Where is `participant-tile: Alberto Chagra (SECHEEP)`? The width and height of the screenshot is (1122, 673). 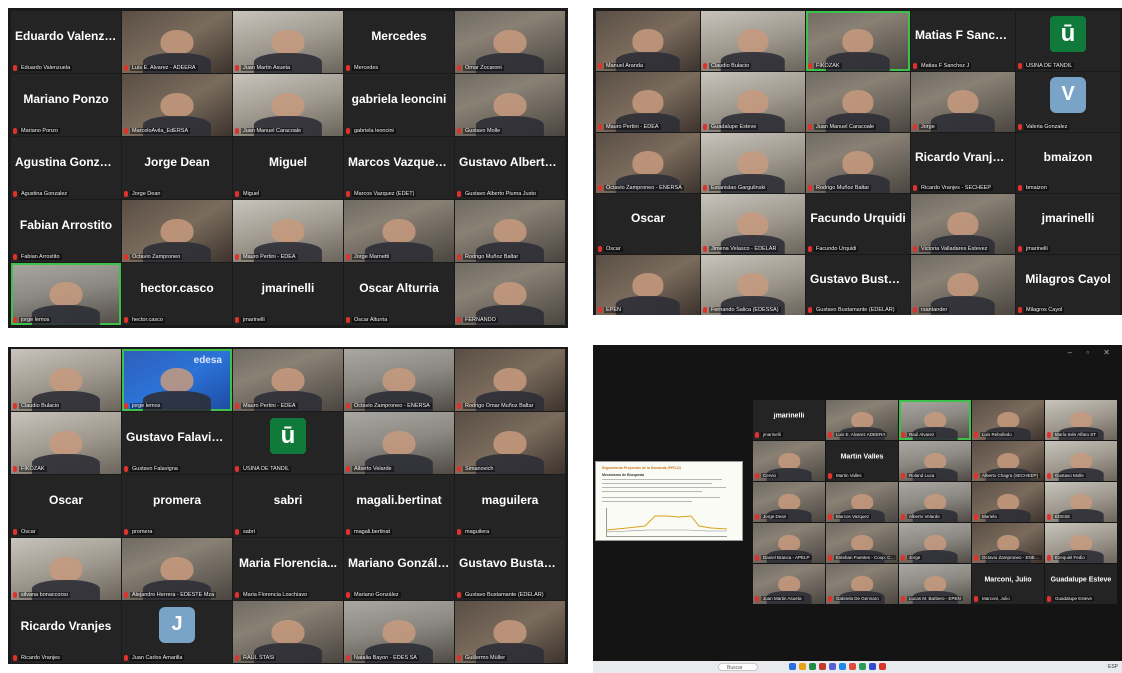 participant-tile: Alberto Chagra (SECHEEP) is located at coordinates (1008, 461).